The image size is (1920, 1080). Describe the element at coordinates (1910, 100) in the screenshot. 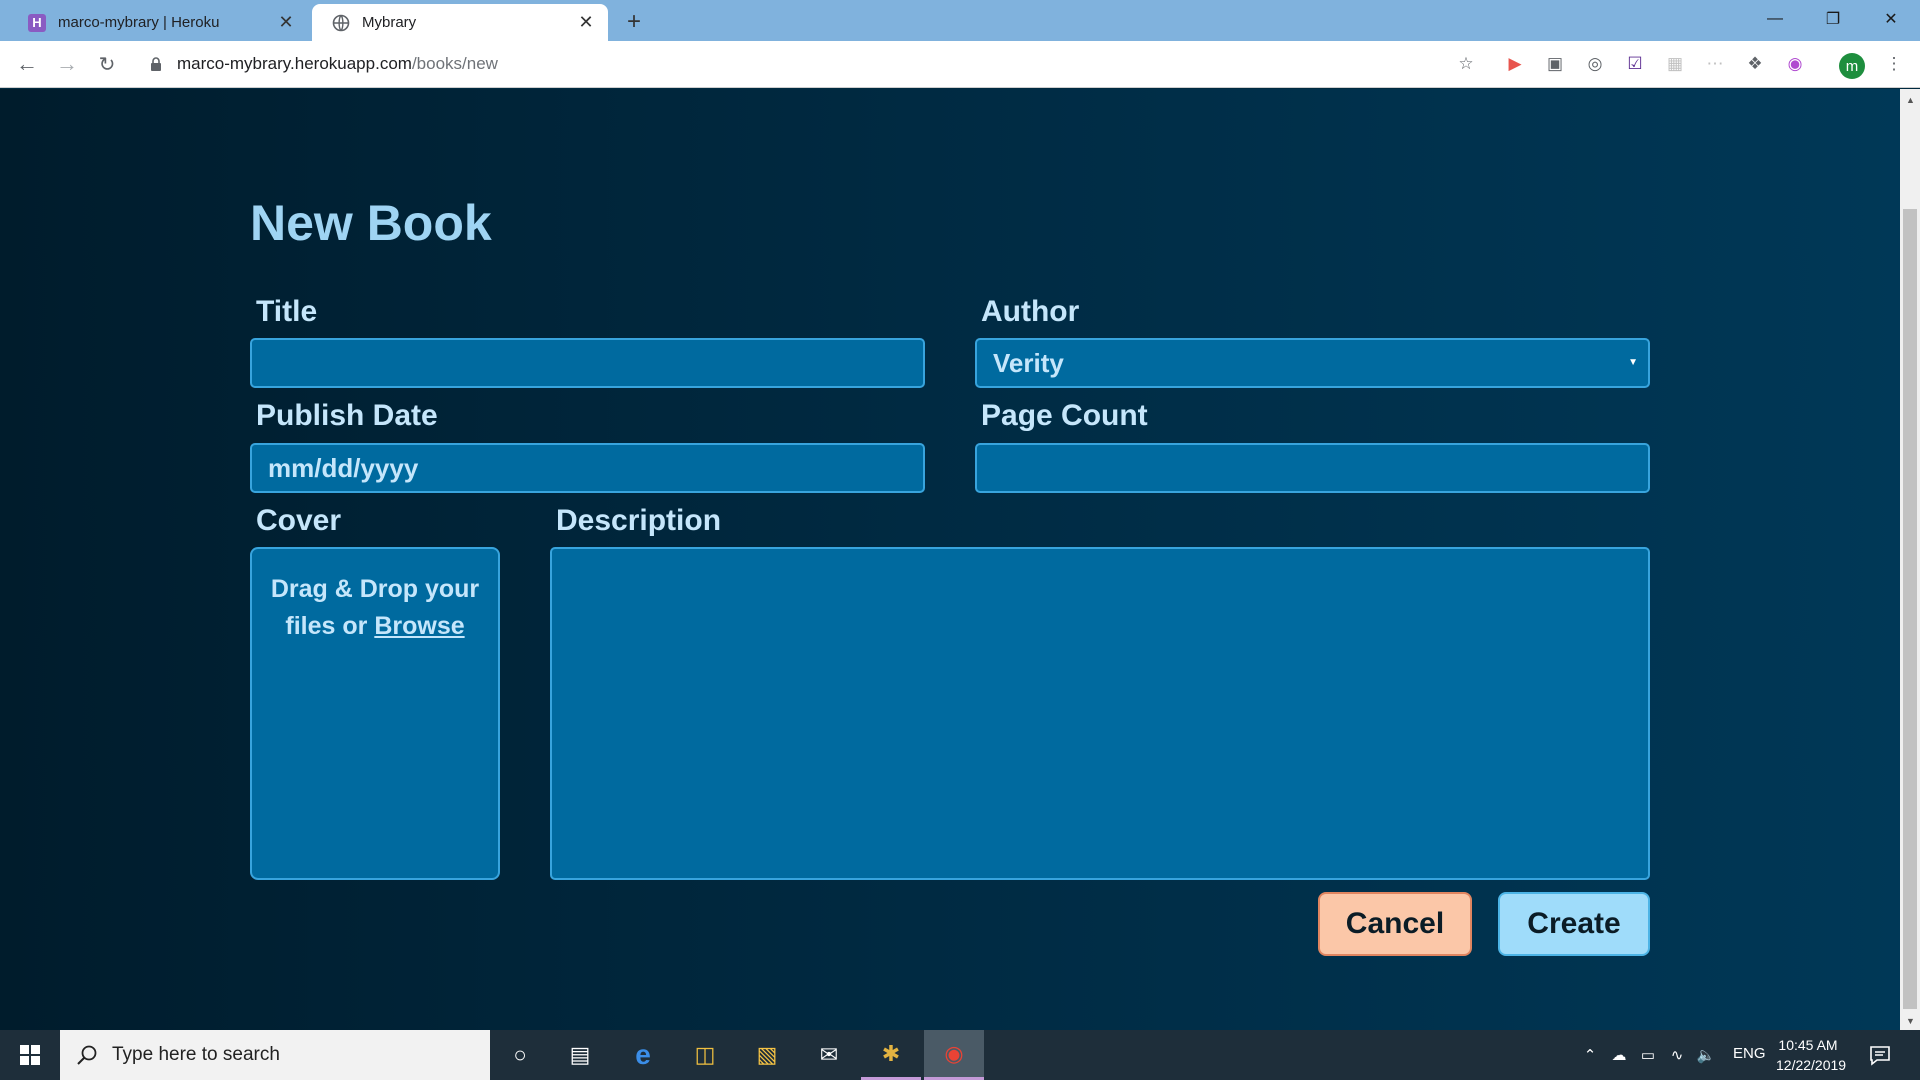

I see `scroll-up-icon: ▲` at that location.